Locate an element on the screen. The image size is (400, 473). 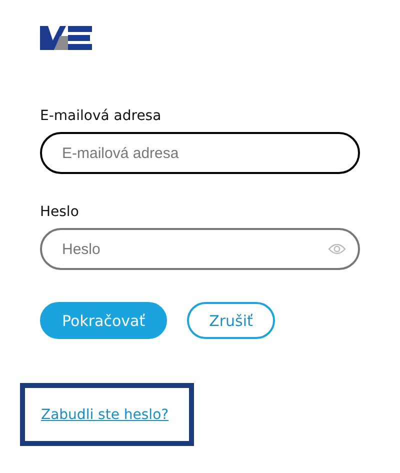
field-label: E-mailová adresa is located at coordinates (101, 116).